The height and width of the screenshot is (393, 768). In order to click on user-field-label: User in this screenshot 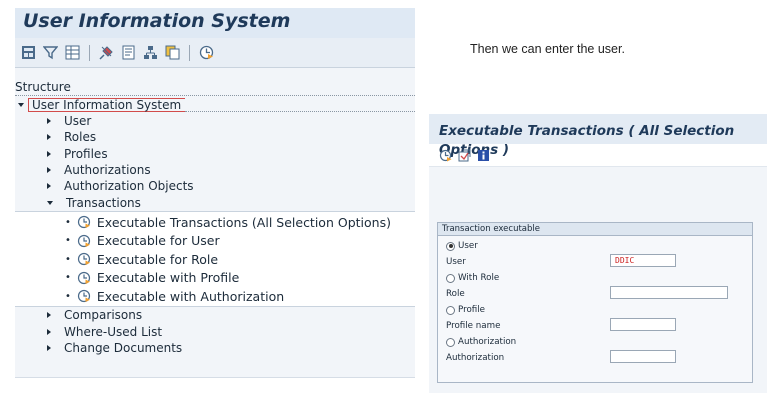, I will do `click(456, 262)`.